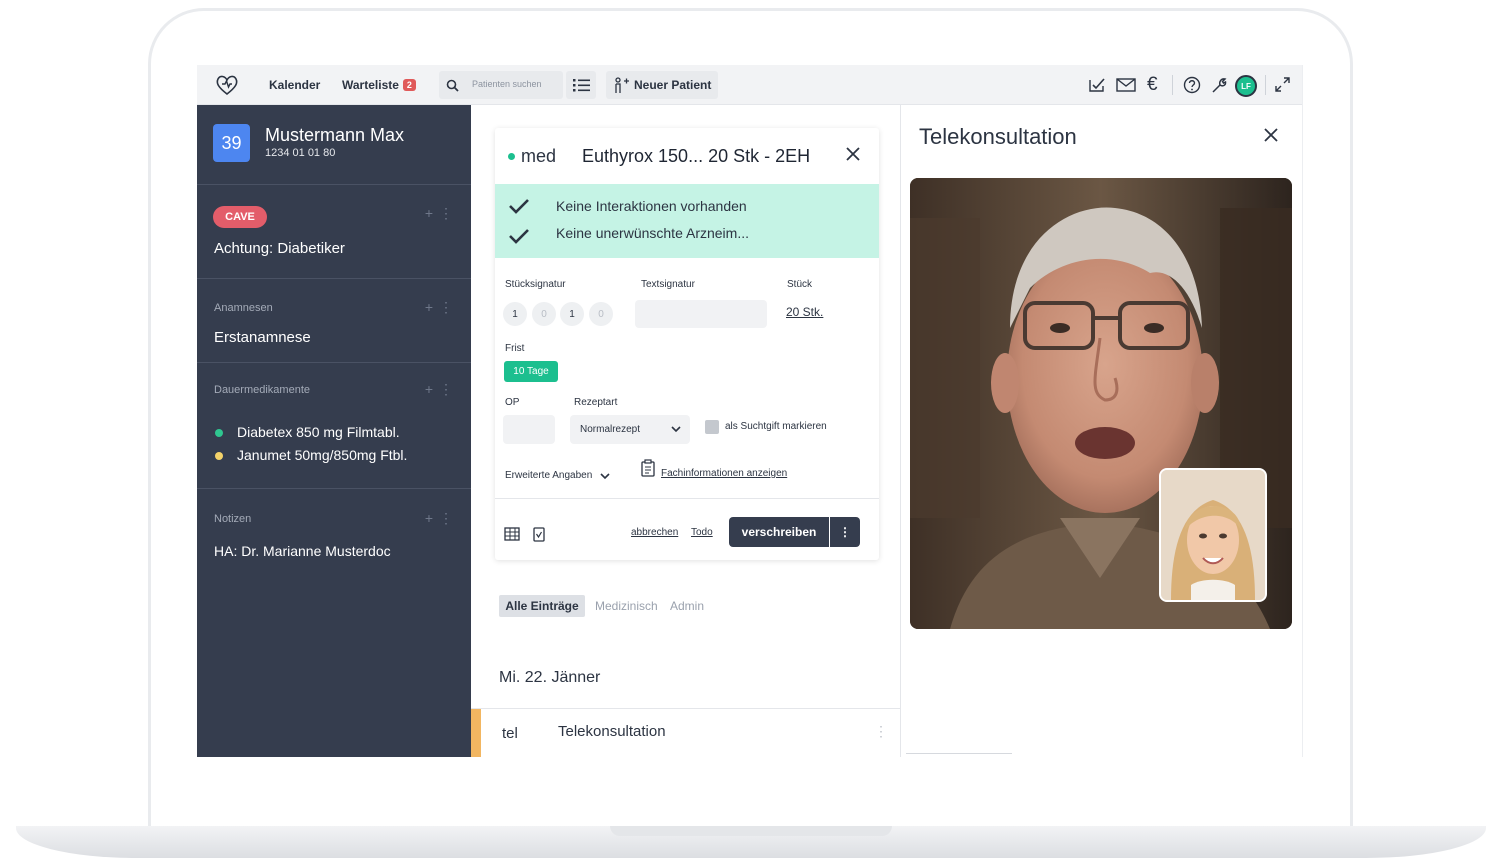  What do you see at coordinates (648, 468) in the screenshot?
I see `clipboard-icon` at bounding box center [648, 468].